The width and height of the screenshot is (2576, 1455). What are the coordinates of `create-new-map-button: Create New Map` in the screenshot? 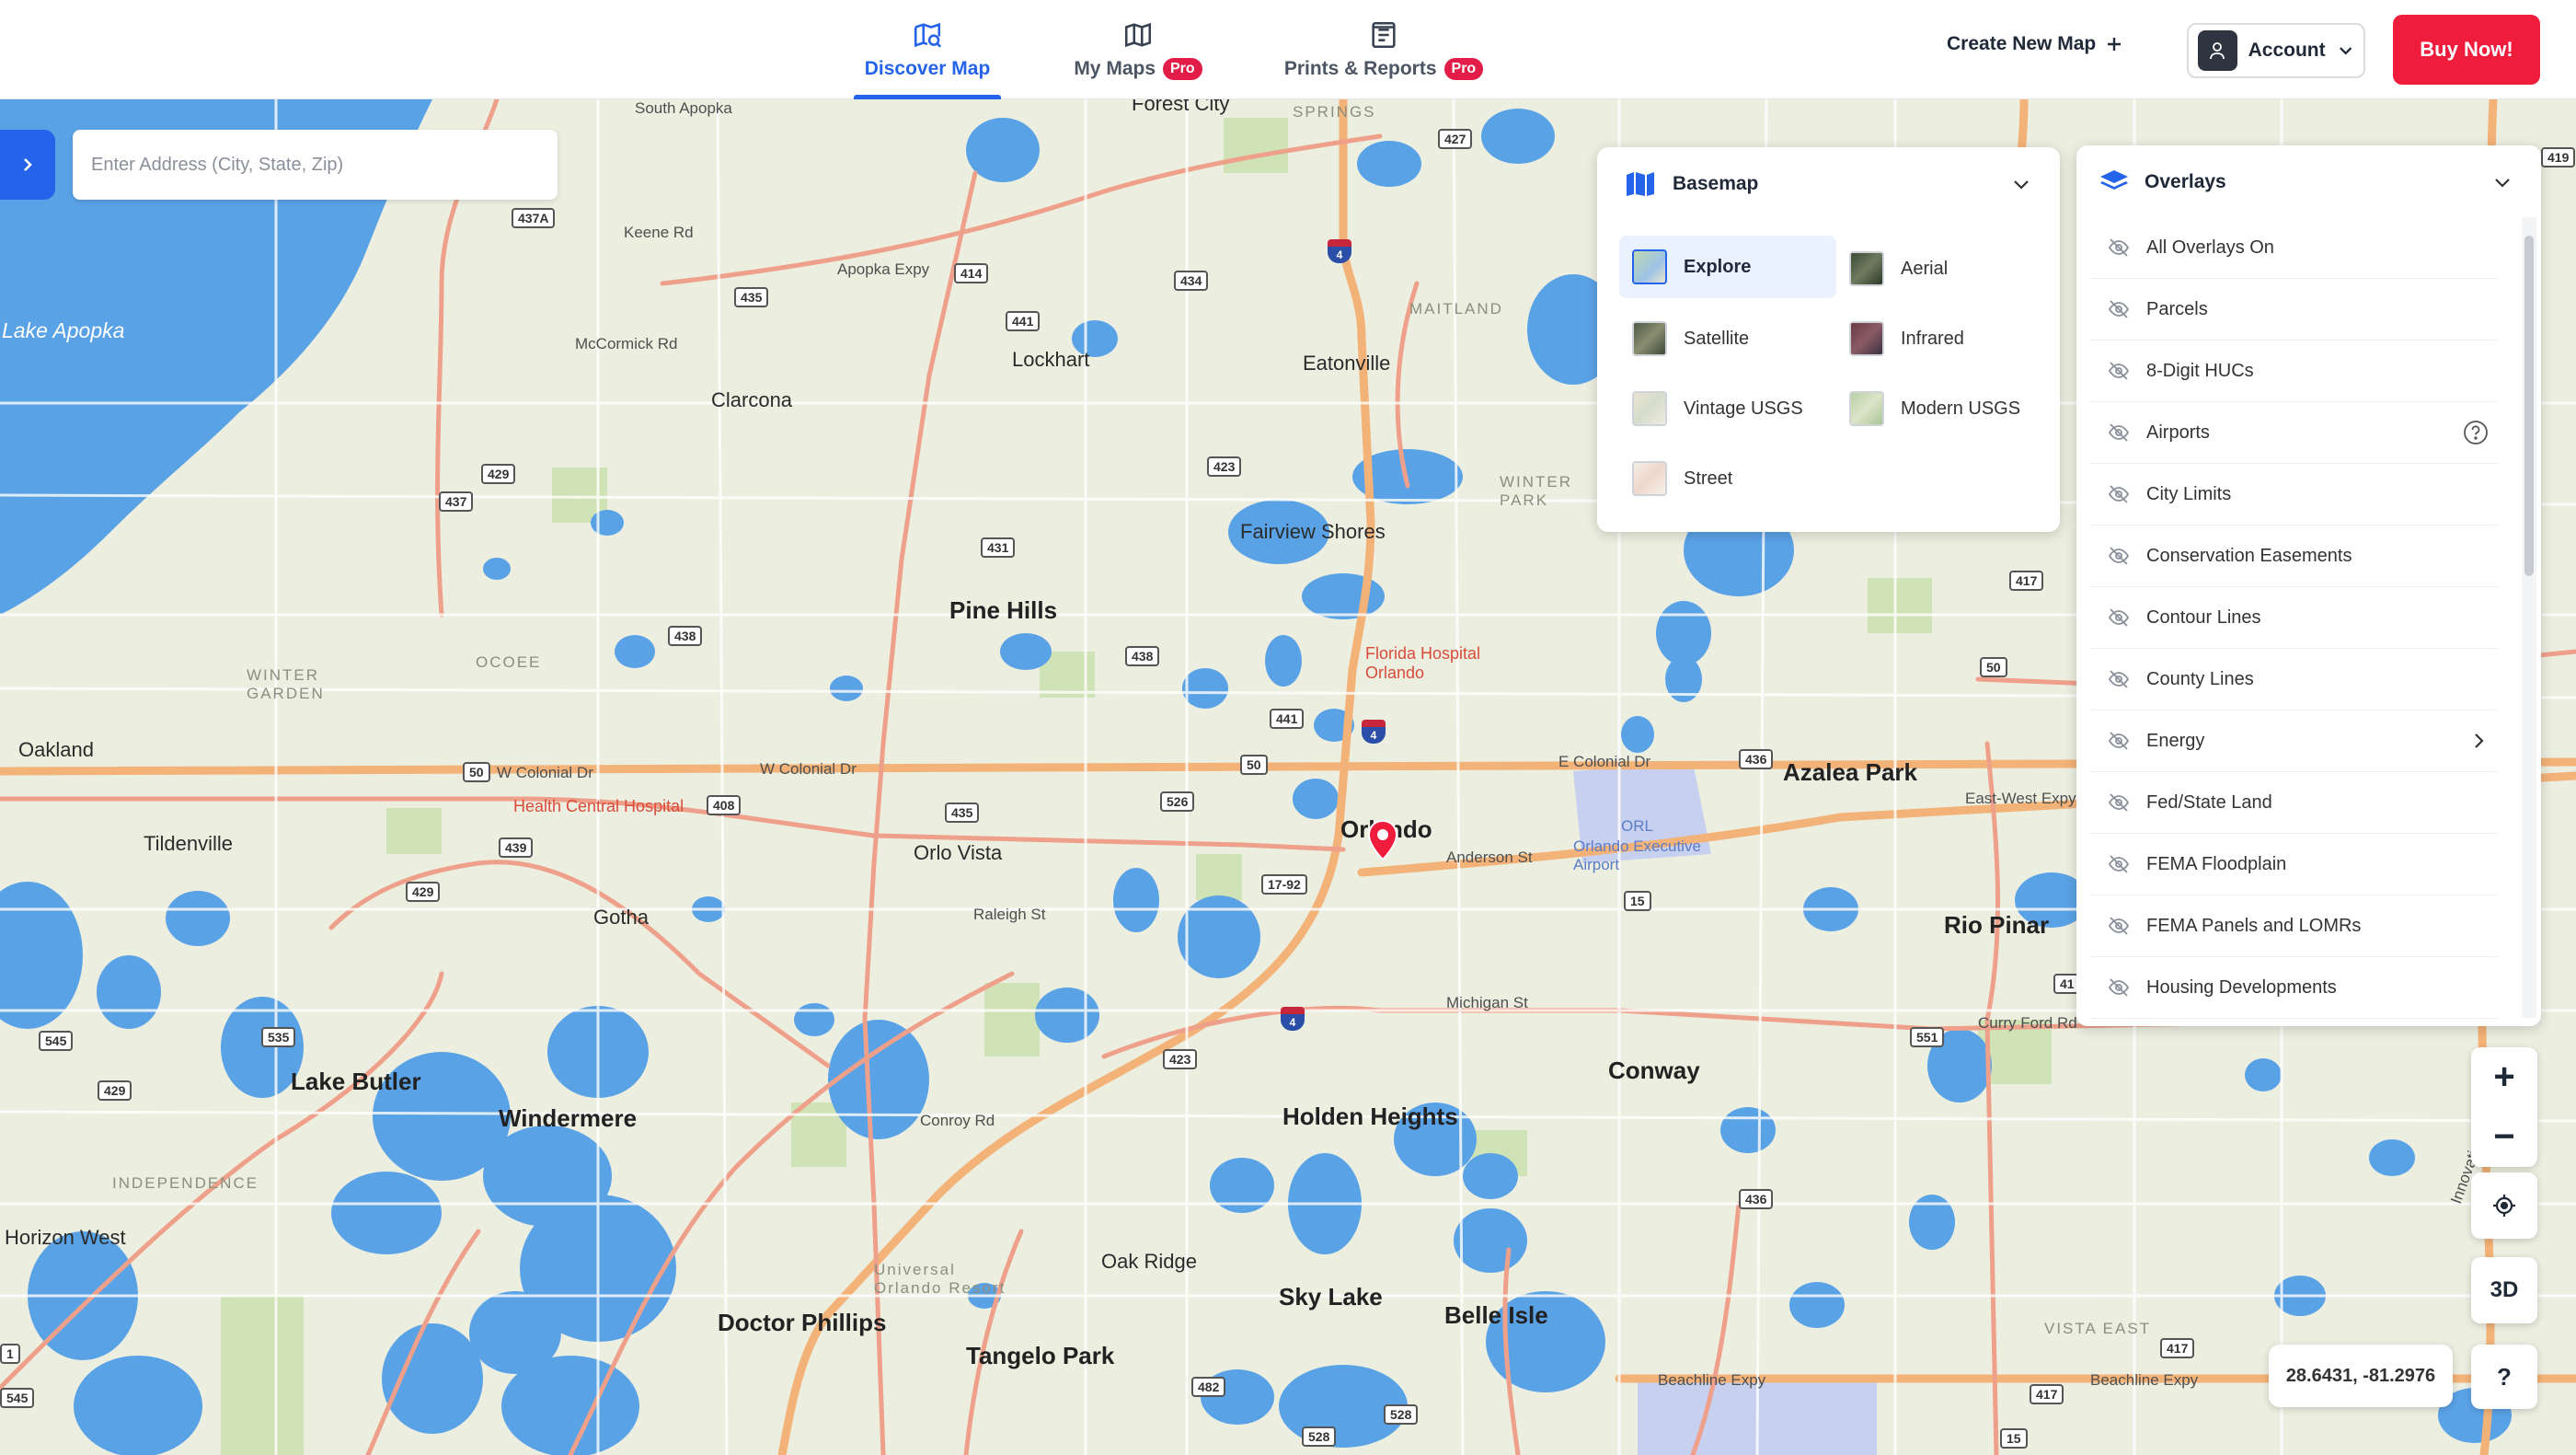 It's located at (2035, 44).